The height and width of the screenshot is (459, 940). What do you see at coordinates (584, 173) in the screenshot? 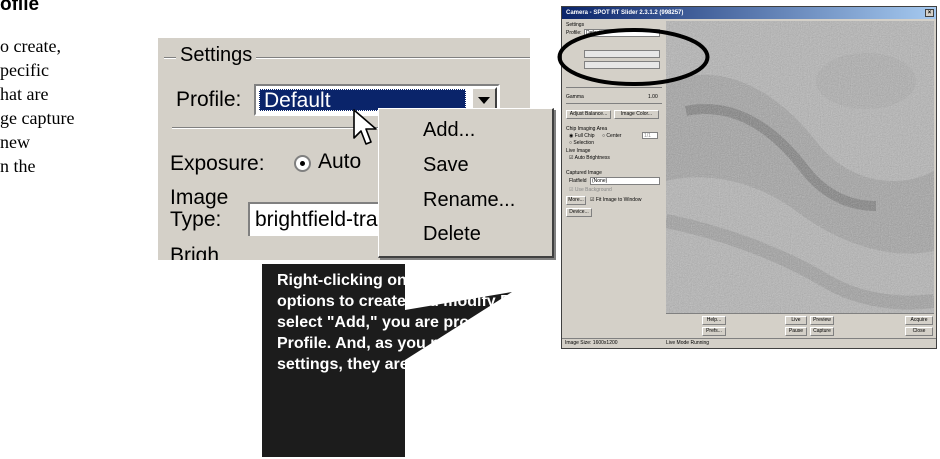
I see `mini-captured-label: Captured Image` at bounding box center [584, 173].